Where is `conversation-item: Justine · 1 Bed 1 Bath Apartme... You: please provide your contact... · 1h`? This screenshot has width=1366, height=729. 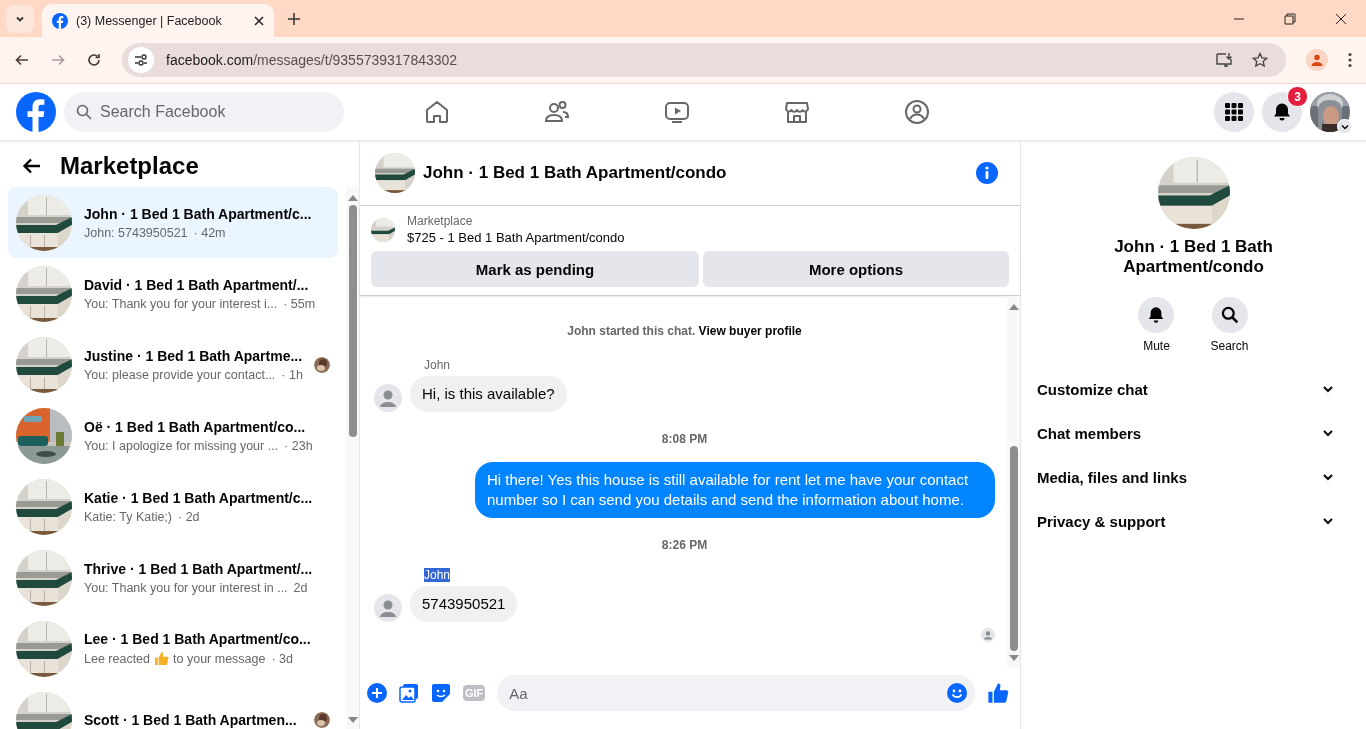 conversation-item: Justine · 1 Bed 1 Bath Apartme... You: please provide your contact... · 1h is located at coordinates (173, 364).